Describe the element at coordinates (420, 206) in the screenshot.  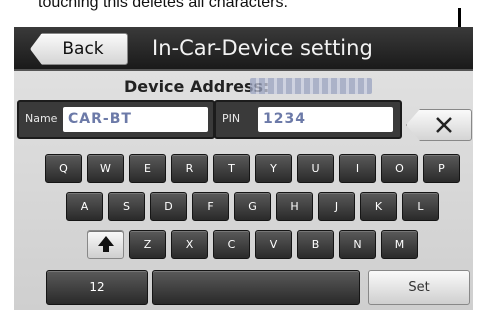
I see `key-l: L` at that location.